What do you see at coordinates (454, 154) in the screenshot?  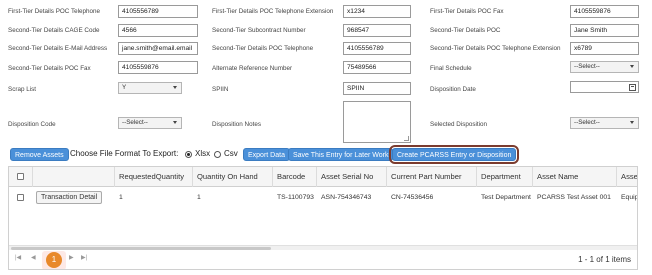 I see `create-pcarss-entry-button: Create PCARSS Entry or Disposition` at bounding box center [454, 154].